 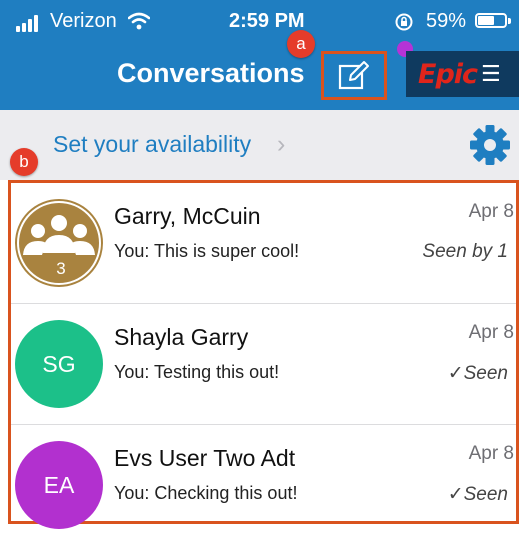 I want to click on compose-icon, so click(x=353, y=74).